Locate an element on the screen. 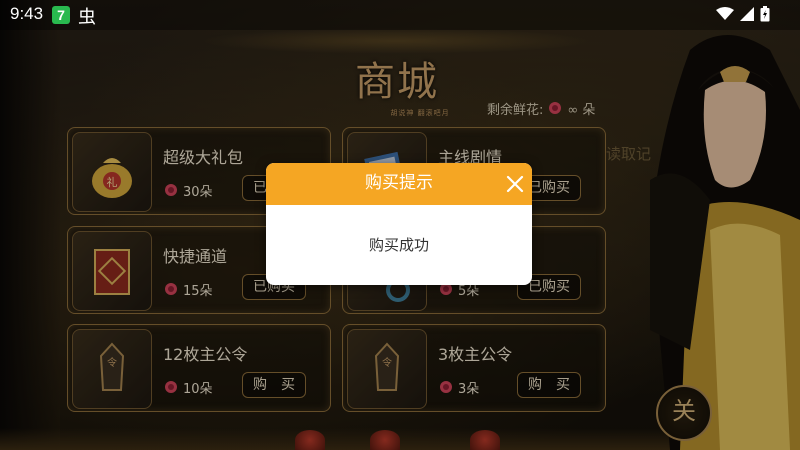  dialog-message: 购买成功 is located at coordinates (398, 245).